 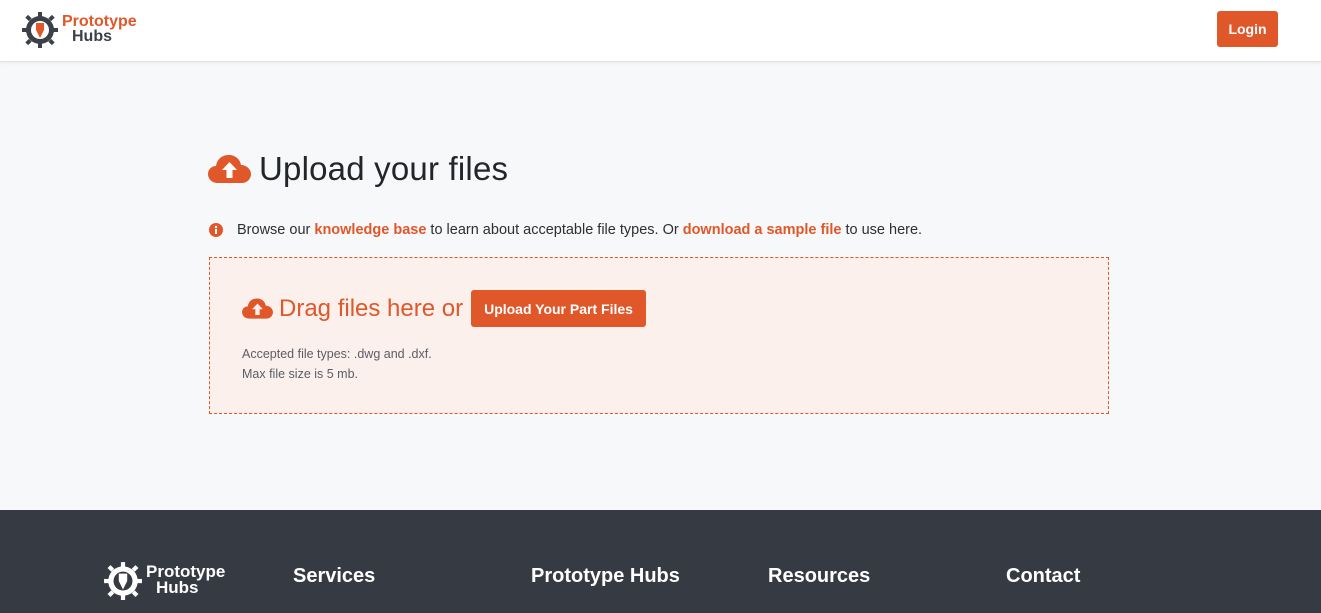 I want to click on top-navbar: Prototype Hubs Login, so click(x=660, y=31).